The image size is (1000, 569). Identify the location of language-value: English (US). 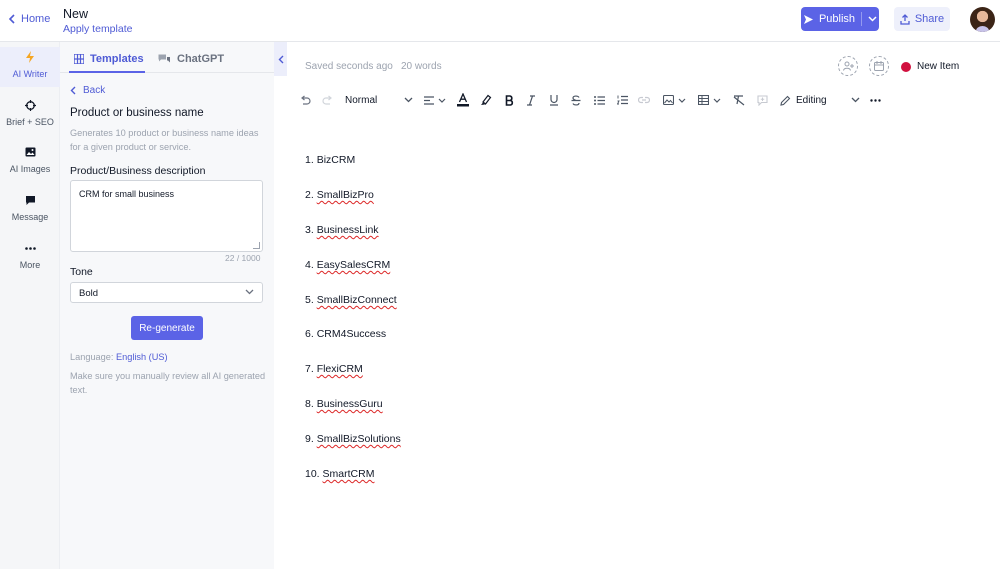
(142, 357).